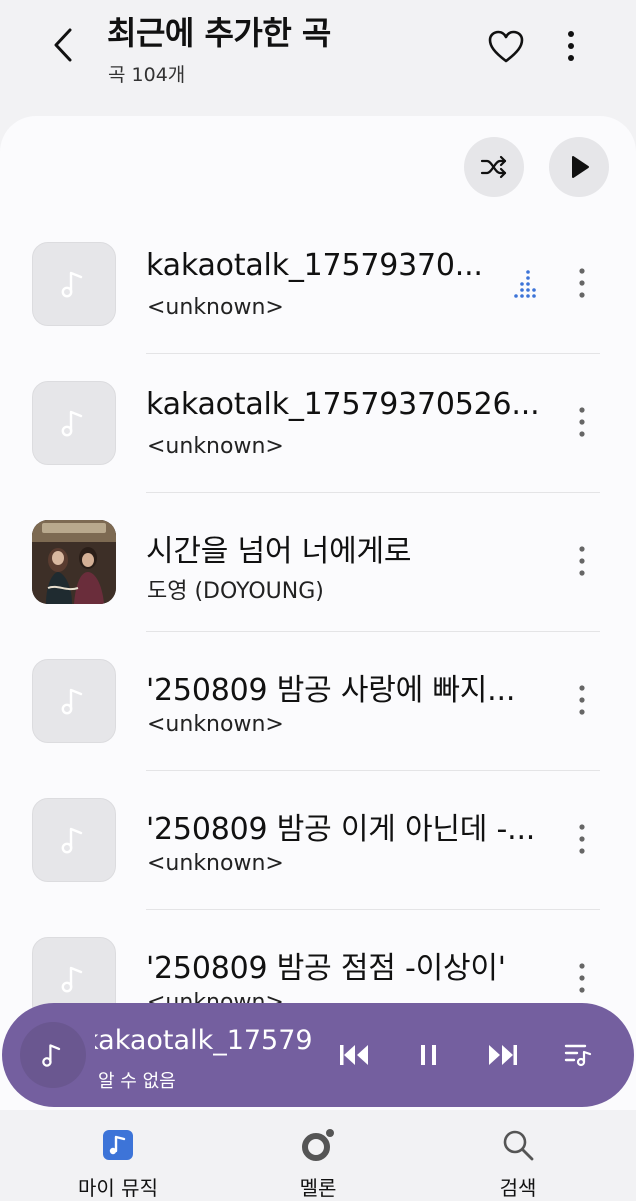 The width and height of the screenshot is (636, 1201). What do you see at coordinates (219, 33) in the screenshot?
I see `page-title: 최근에 추가한 곡` at bounding box center [219, 33].